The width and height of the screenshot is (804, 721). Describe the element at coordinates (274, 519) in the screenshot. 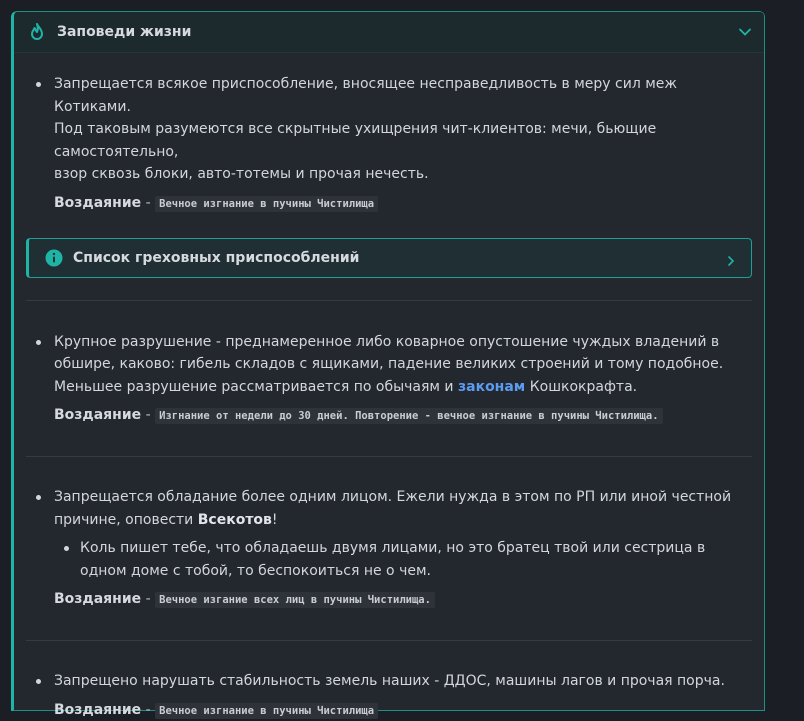

I see `rule-text: !` at that location.